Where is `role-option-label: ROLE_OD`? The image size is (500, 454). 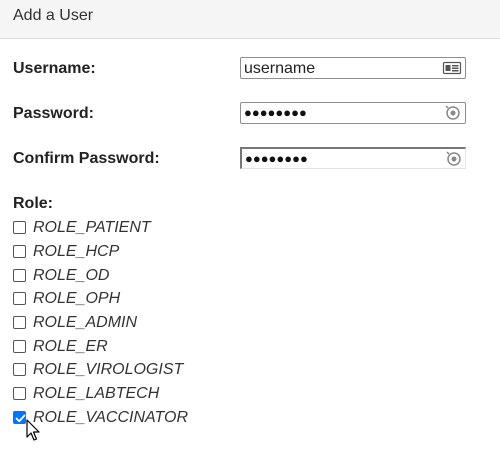 role-option-label: ROLE_OD is located at coordinates (71, 275).